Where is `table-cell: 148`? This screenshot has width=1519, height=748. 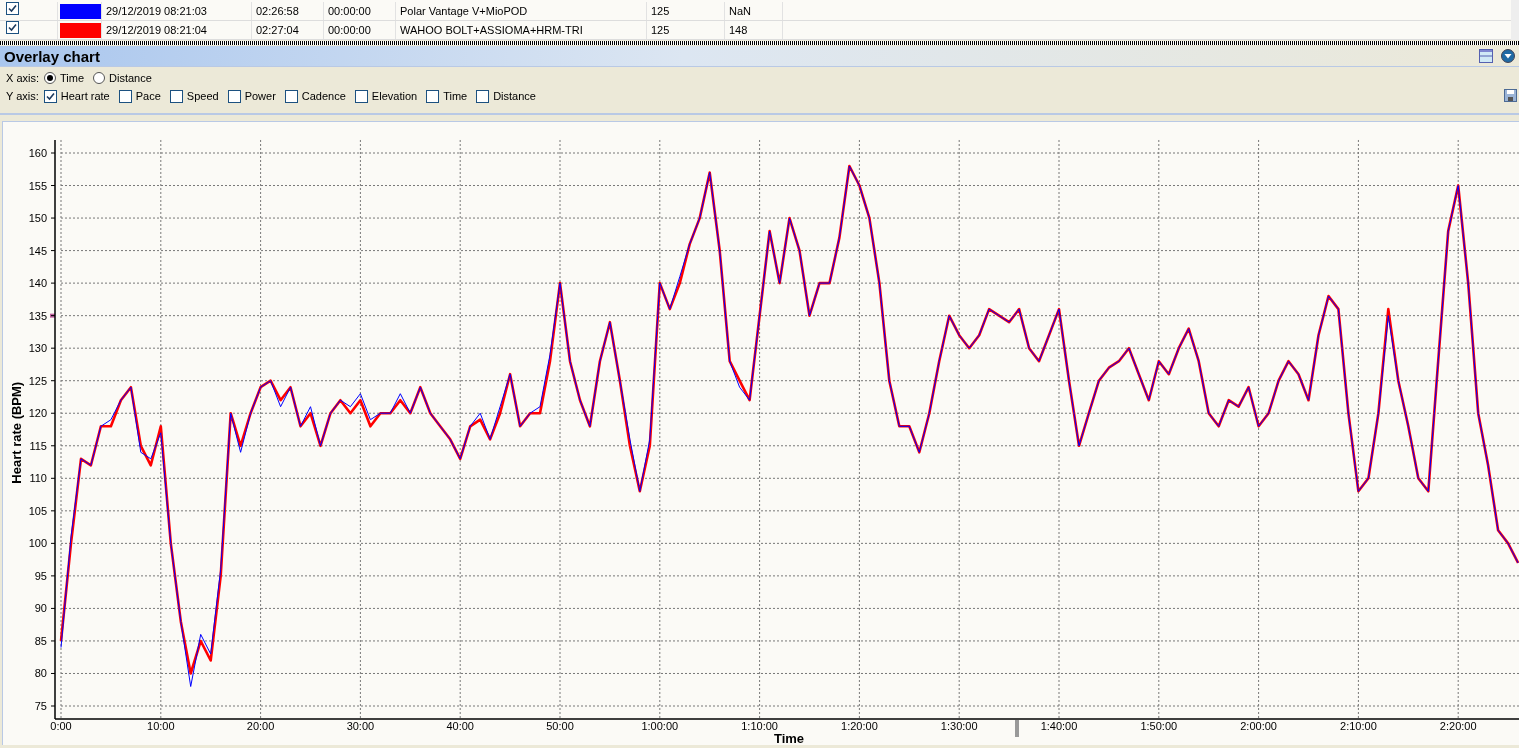
table-cell: 148 is located at coordinates (754, 30).